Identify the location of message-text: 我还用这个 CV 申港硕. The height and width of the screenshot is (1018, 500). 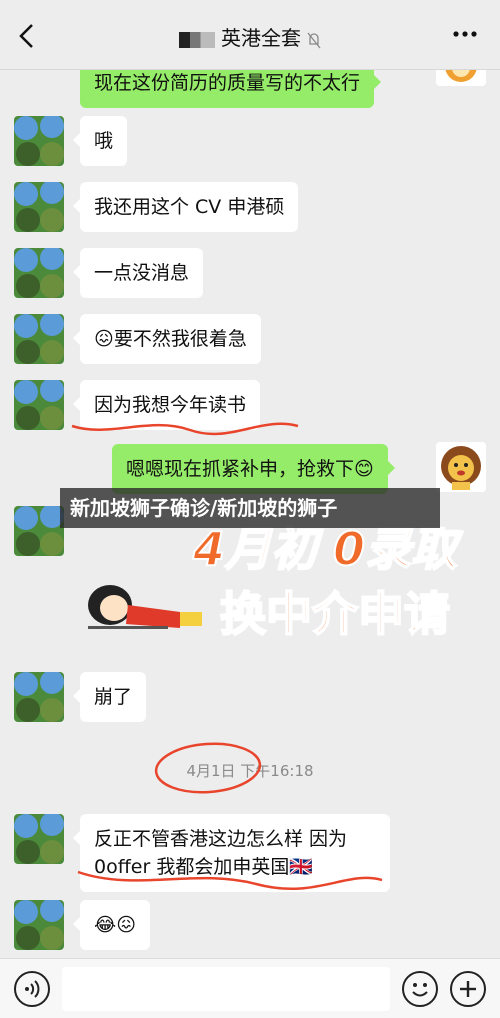
(189, 207).